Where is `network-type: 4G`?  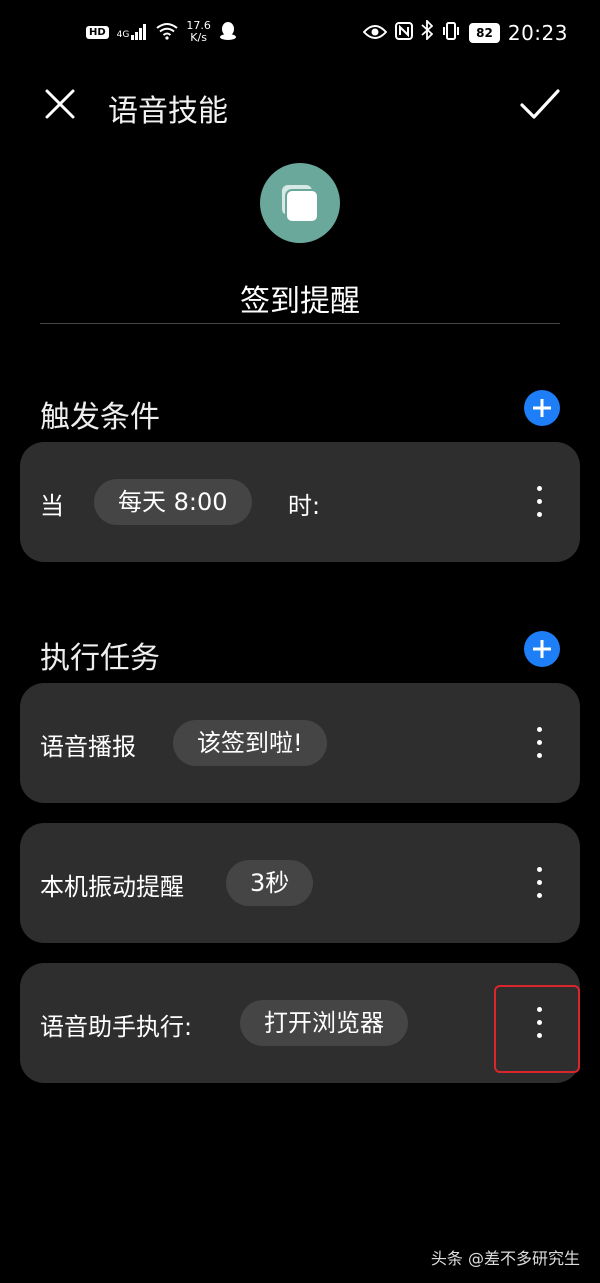 network-type: 4G is located at coordinates (123, 35).